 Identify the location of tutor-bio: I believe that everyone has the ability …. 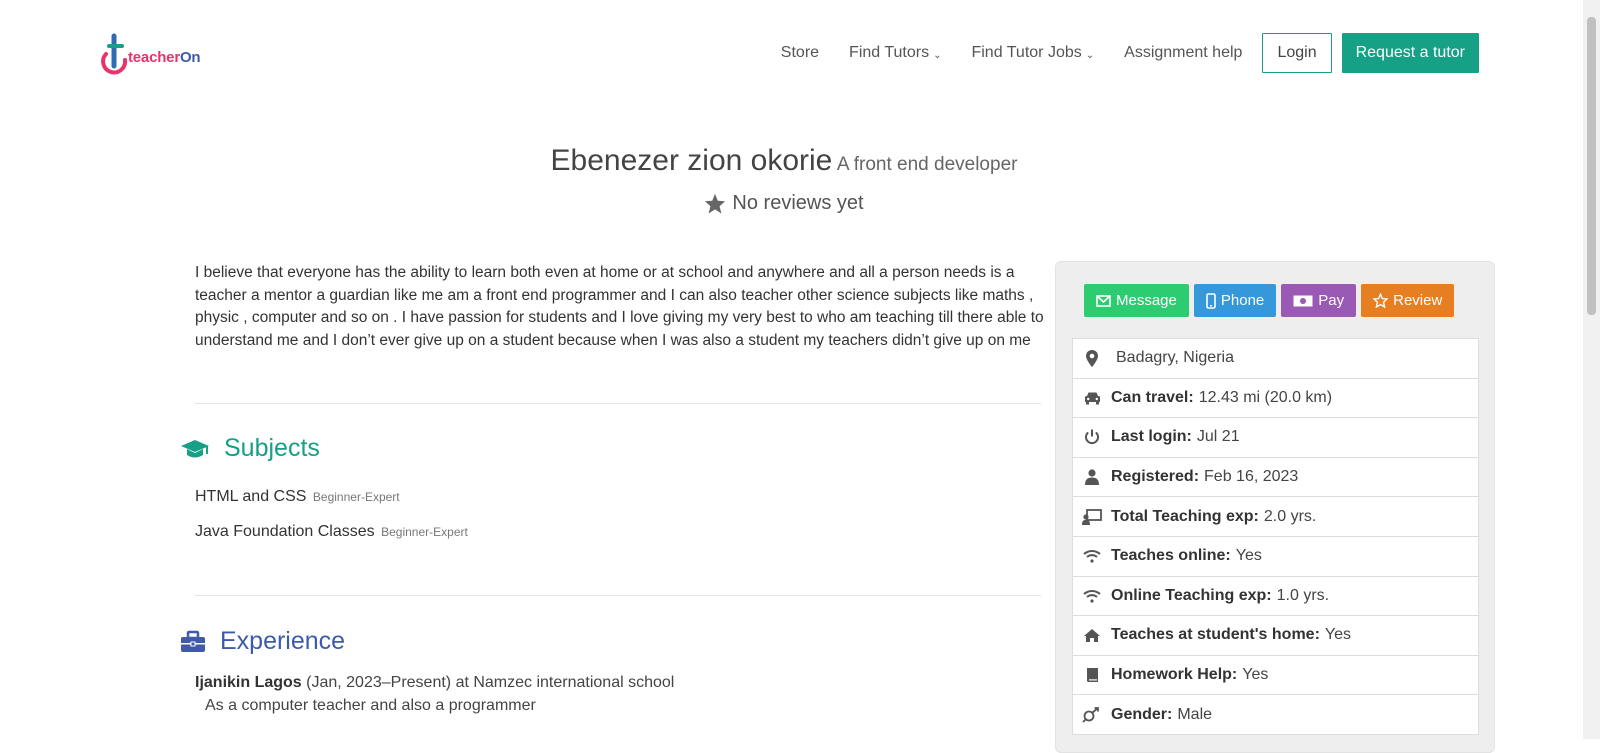
(619, 306).